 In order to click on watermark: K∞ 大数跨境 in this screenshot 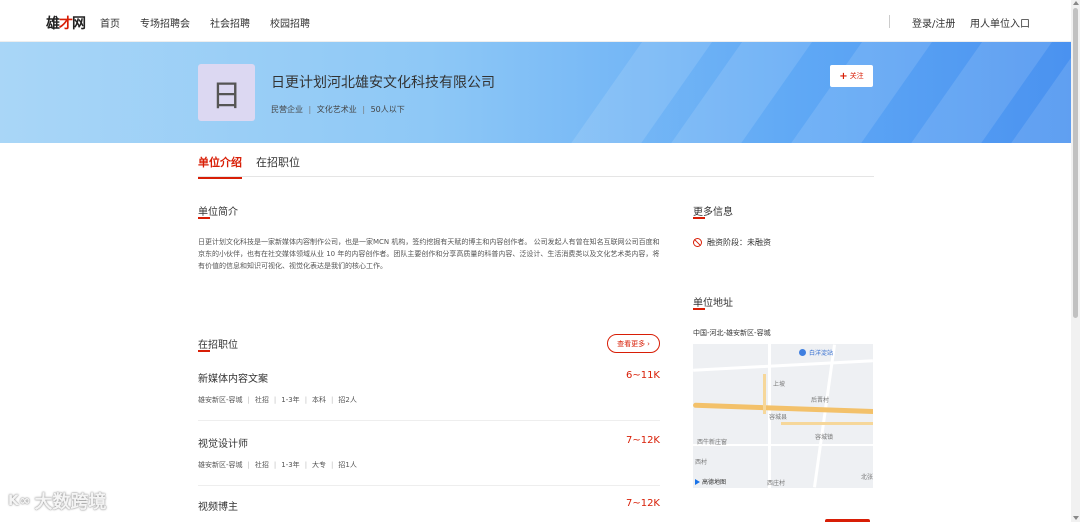, I will do `click(57, 501)`.